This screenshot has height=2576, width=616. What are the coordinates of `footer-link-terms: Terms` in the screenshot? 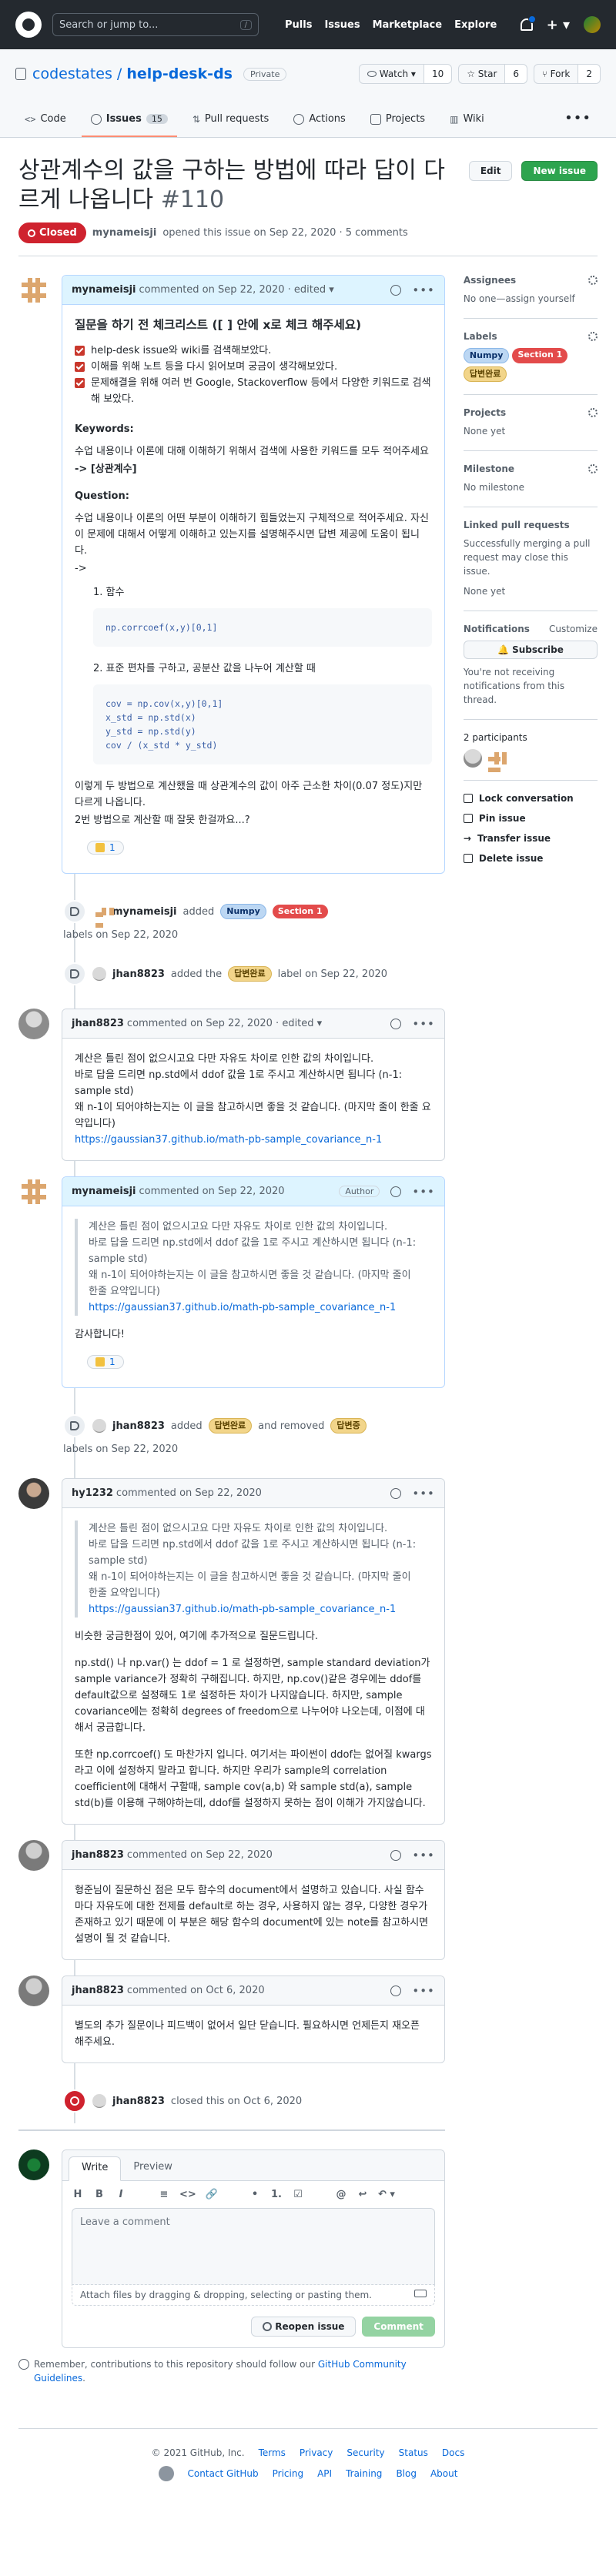 It's located at (272, 2452).